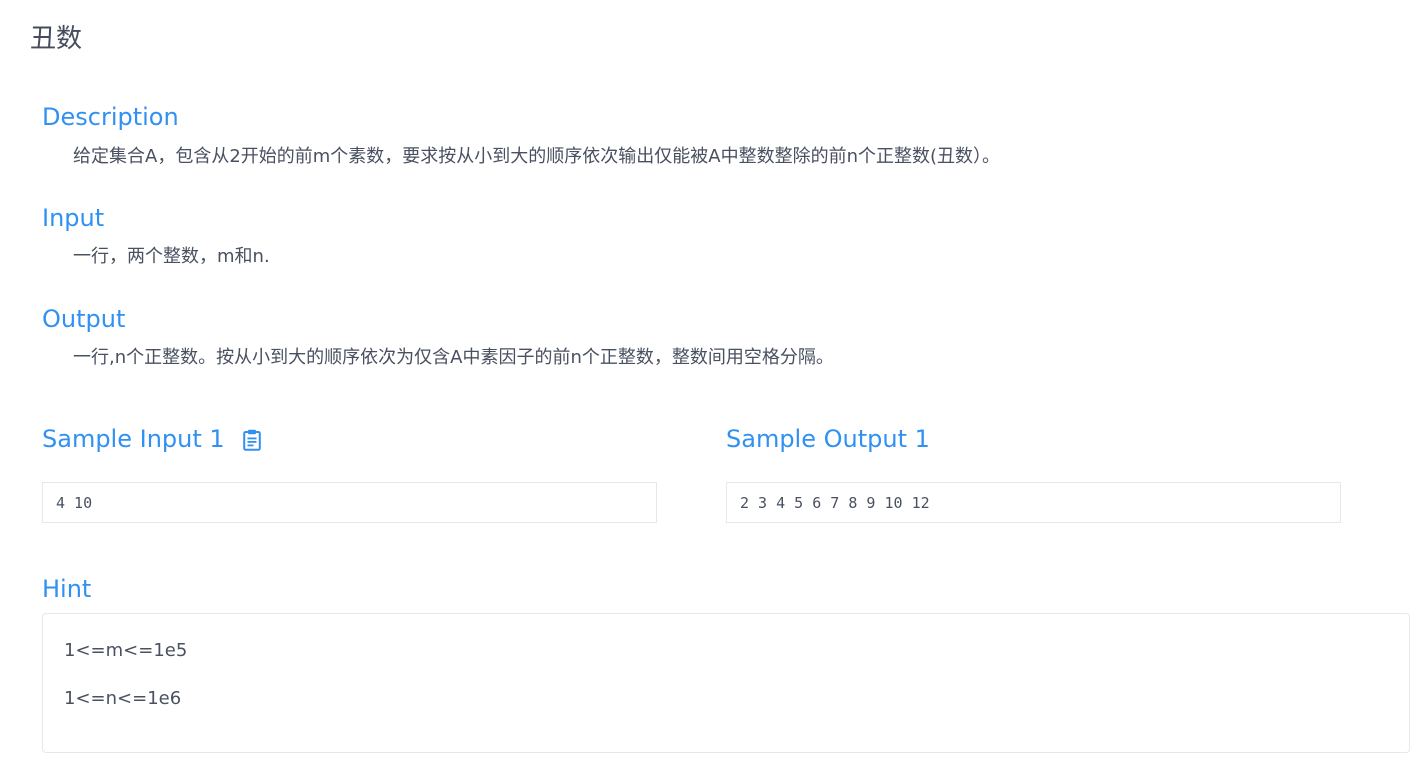 This screenshot has width=1419, height=761. I want to click on sample-input-box: 4 10, so click(349, 502).